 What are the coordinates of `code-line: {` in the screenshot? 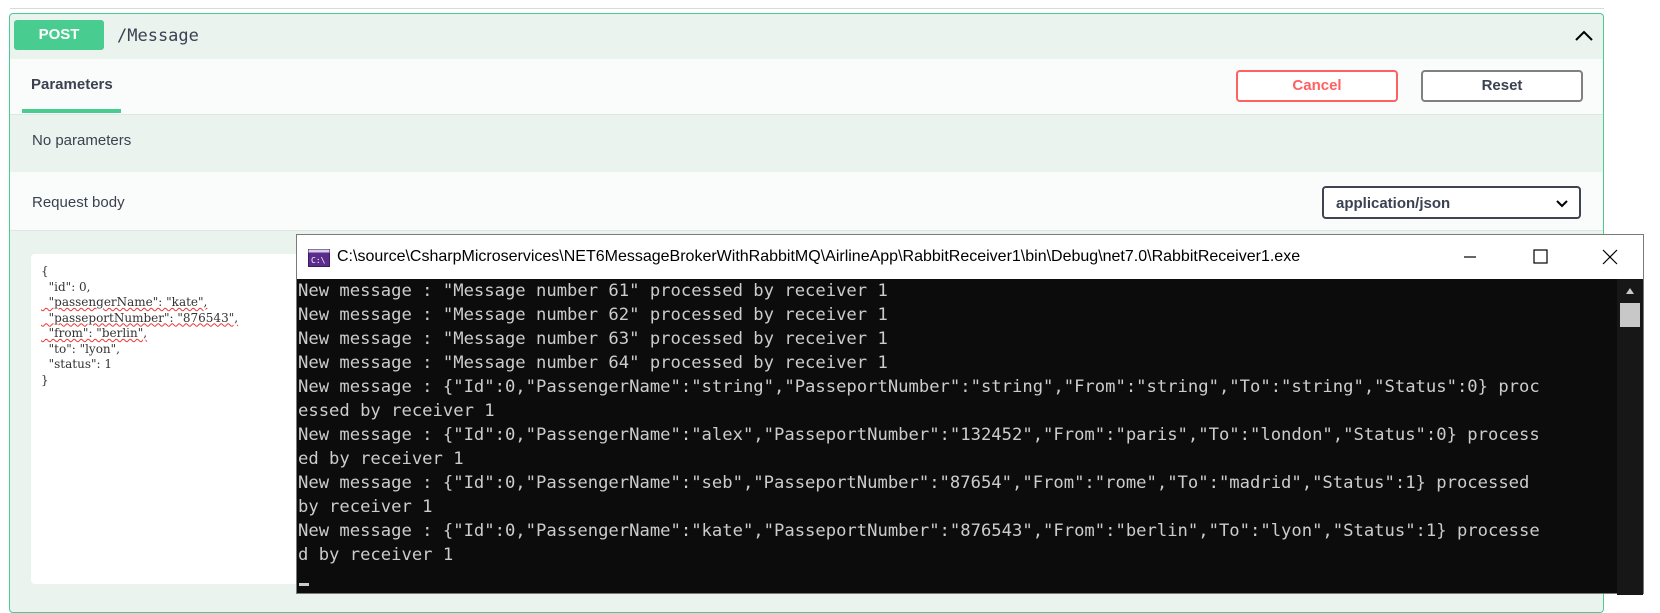 It's located at (45, 271).